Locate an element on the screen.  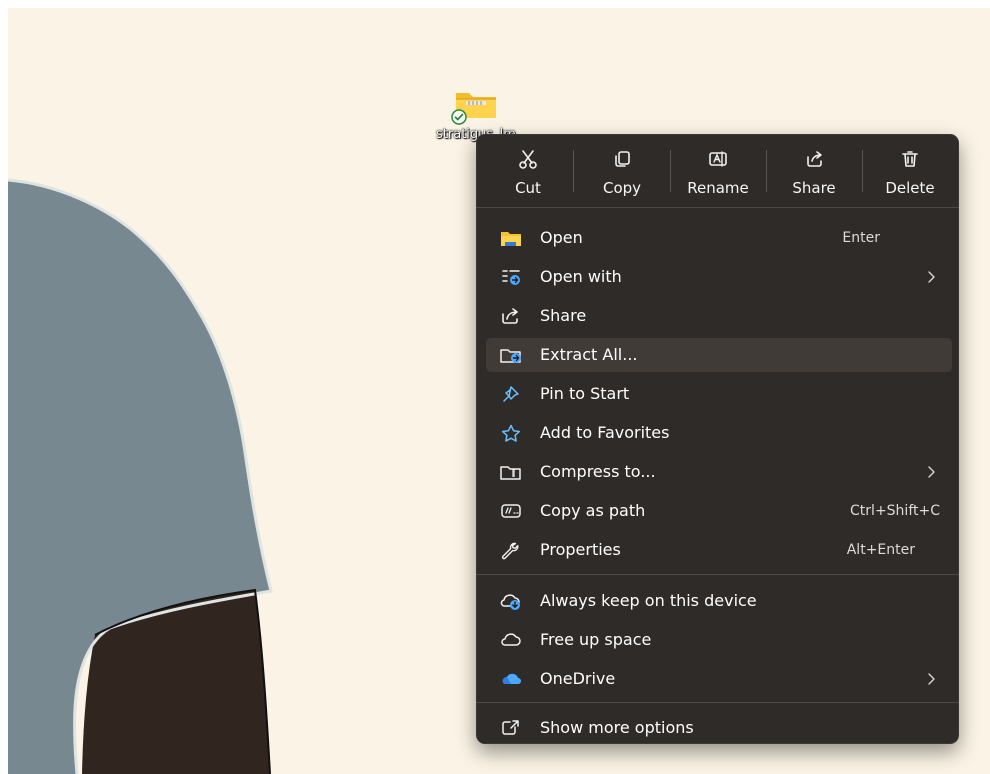
delete-button: Delete is located at coordinates (910, 173).